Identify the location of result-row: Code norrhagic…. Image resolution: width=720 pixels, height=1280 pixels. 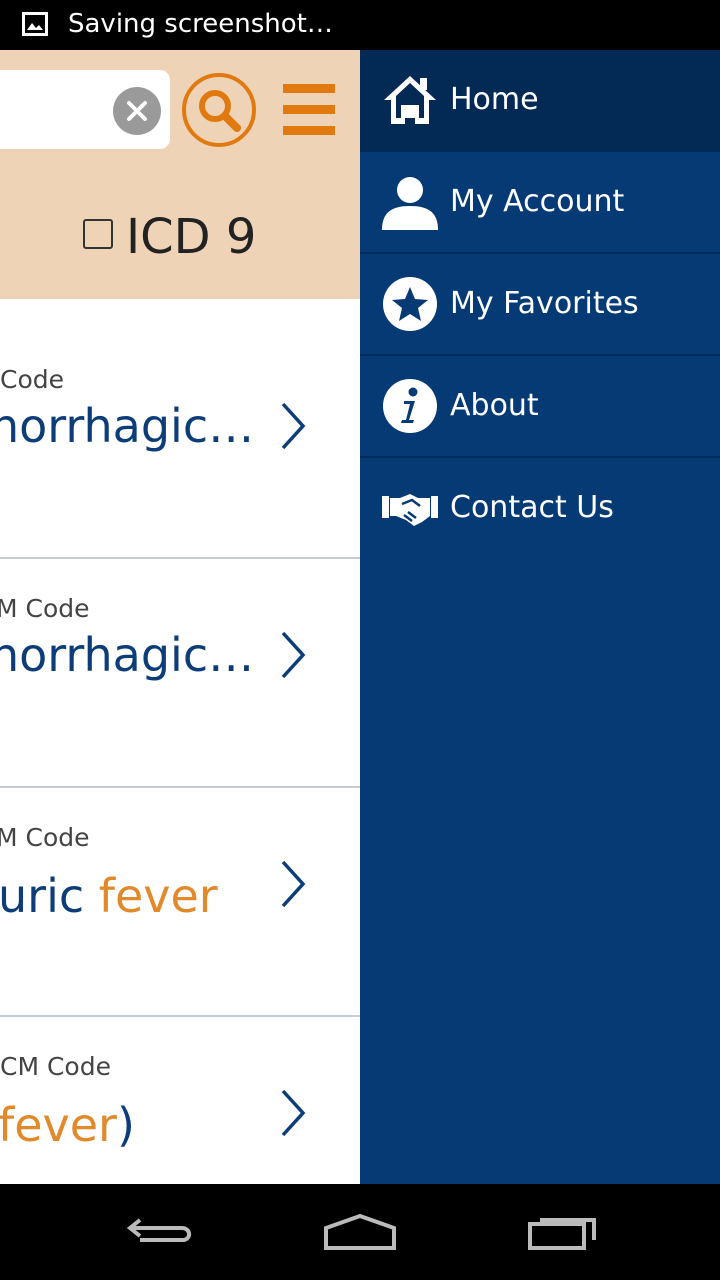
(180, 444).